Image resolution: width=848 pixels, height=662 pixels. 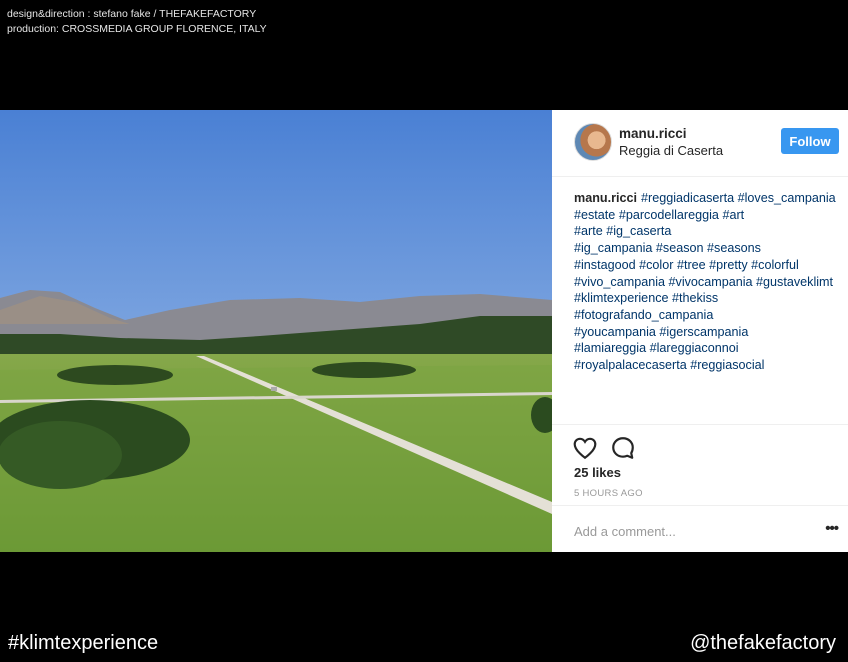 What do you see at coordinates (593, 142) in the screenshot?
I see `avatar` at bounding box center [593, 142].